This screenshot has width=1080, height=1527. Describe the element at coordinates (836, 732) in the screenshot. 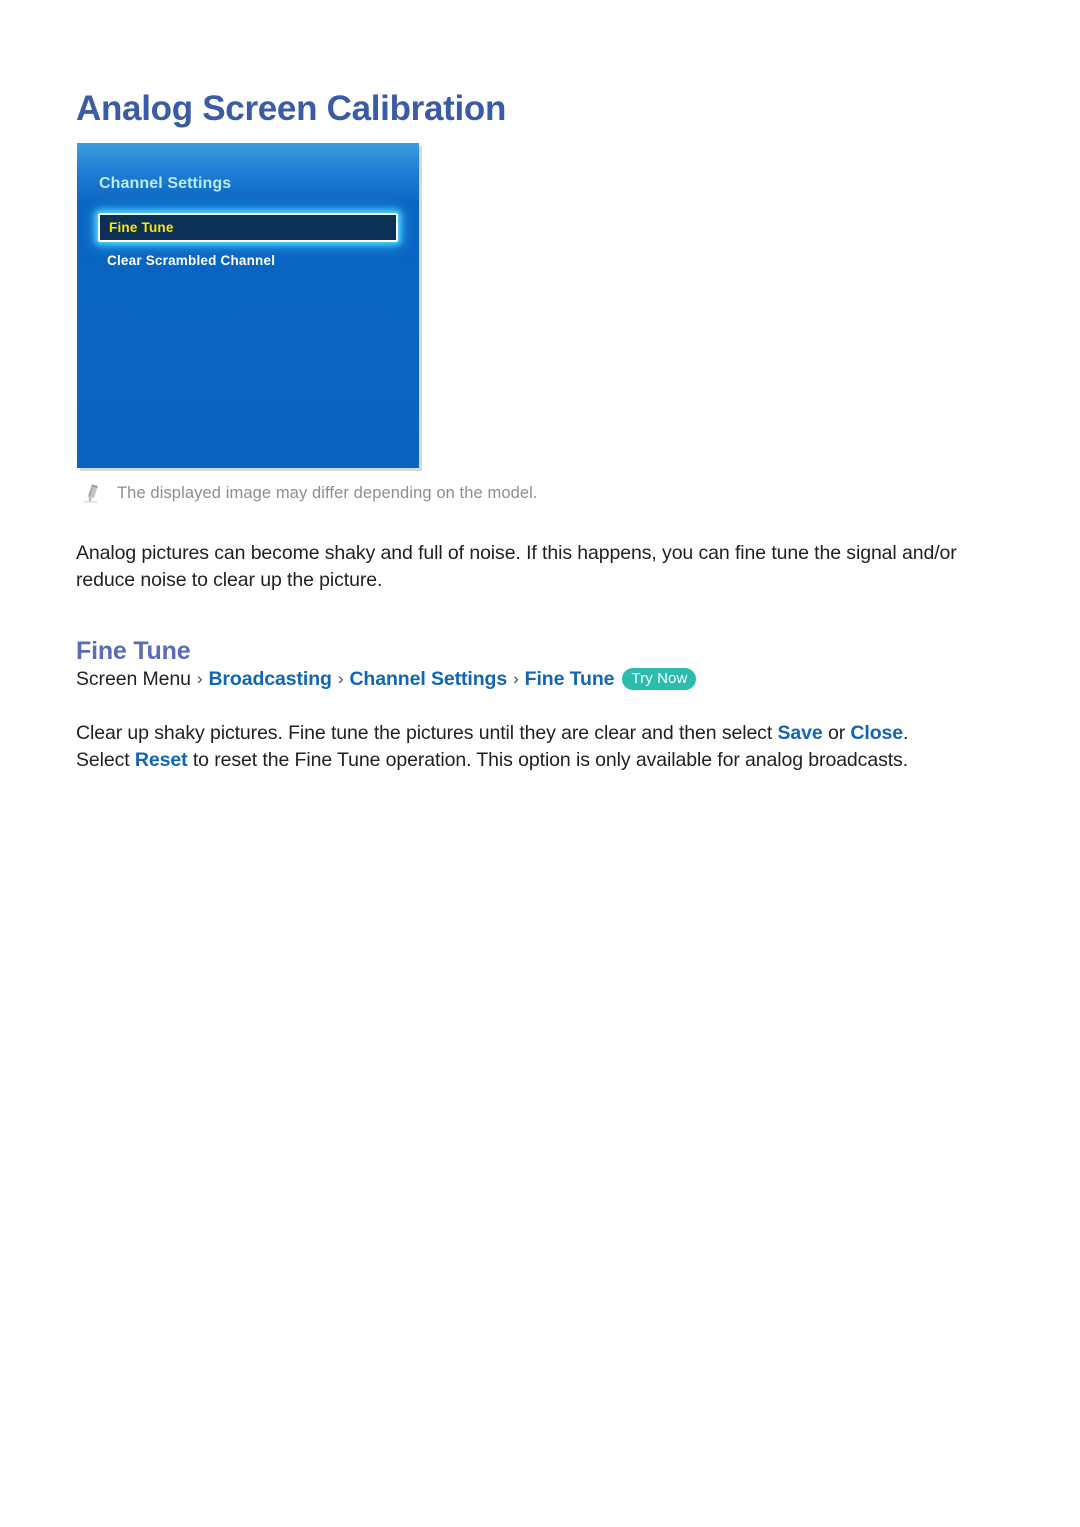

I see `detail-text-part2: or` at that location.